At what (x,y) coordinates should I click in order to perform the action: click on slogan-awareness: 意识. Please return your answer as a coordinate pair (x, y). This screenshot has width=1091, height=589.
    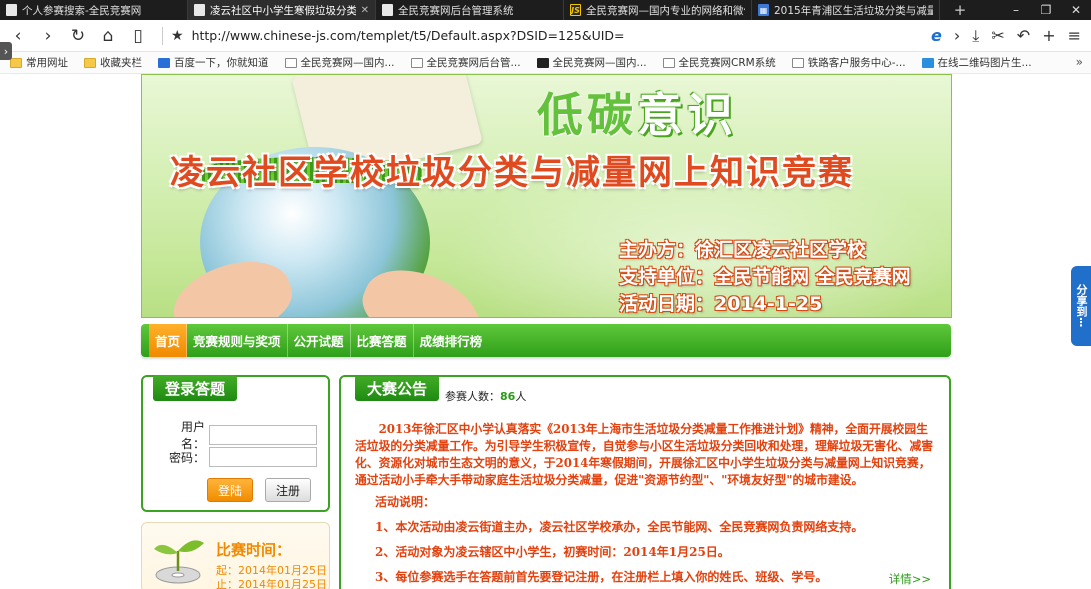
    Looking at the image, I should click on (687, 115).